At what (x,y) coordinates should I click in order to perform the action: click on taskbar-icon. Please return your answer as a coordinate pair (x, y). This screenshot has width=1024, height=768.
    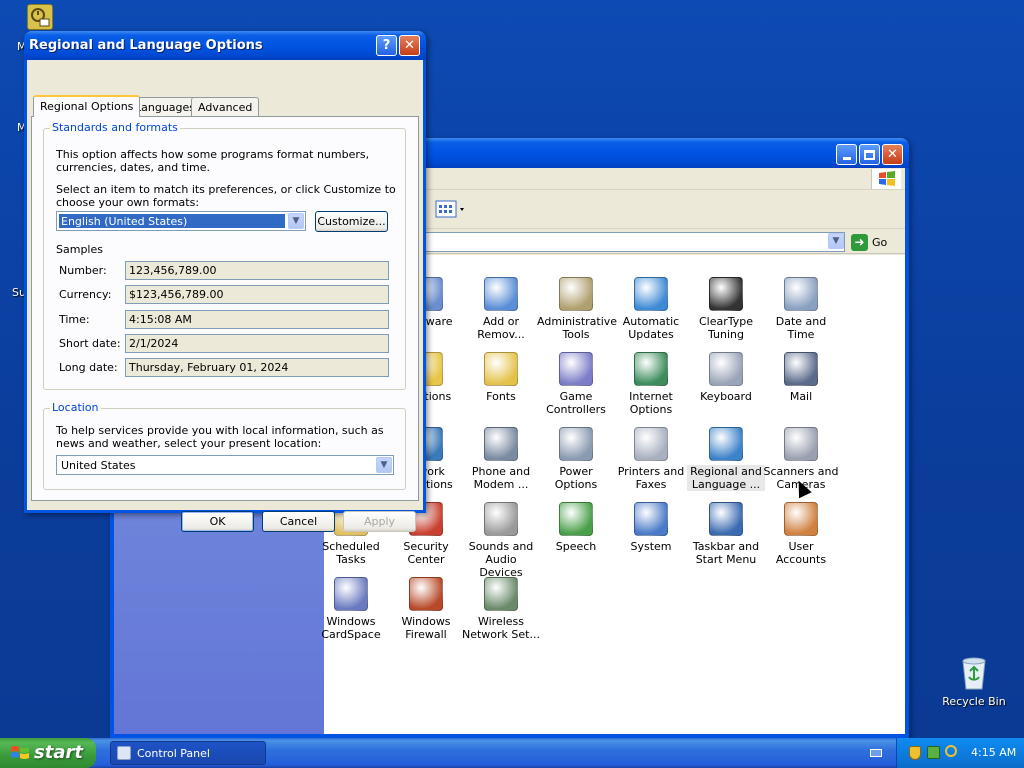
    Looking at the image, I should click on (726, 519).